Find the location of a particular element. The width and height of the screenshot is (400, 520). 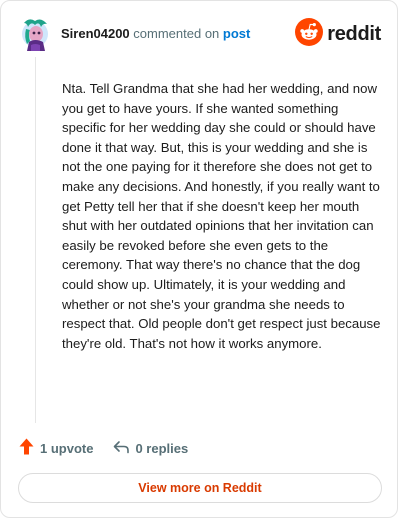

comment-header: Siren04200 commented on post reddit is located at coordinates (200, 35).